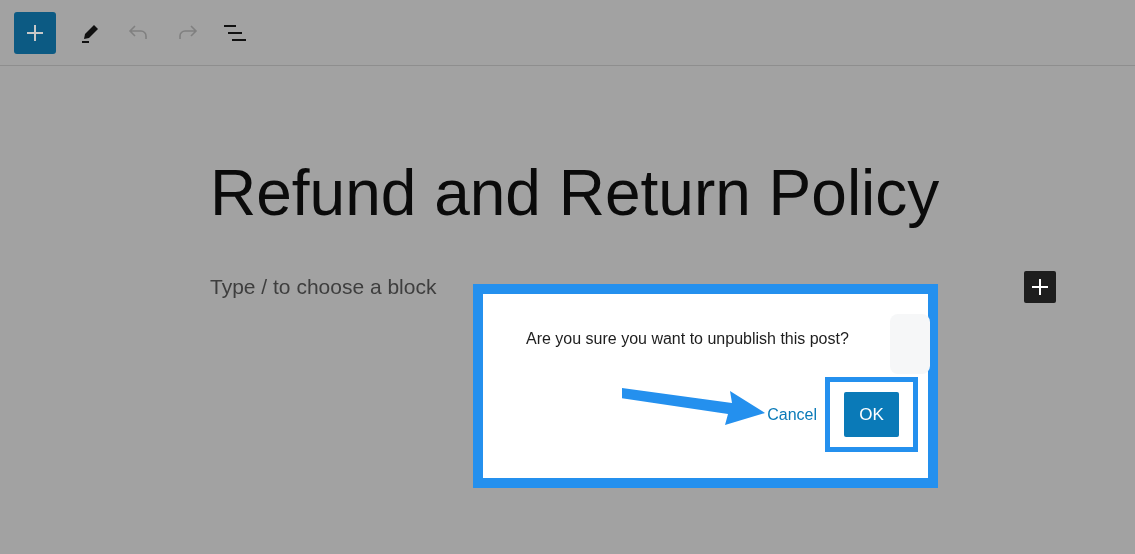 This screenshot has height=554, width=1135. What do you see at coordinates (792, 414) in the screenshot?
I see `cancel-button: Cancel` at bounding box center [792, 414].